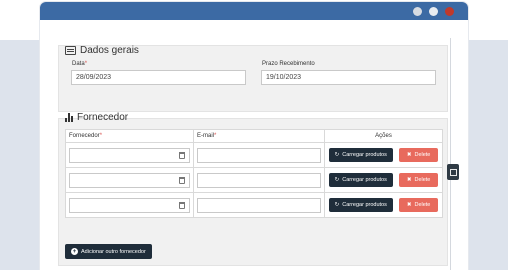 The width and height of the screenshot is (508, 270). I want to click on list-box-icon, so click(70, 50).